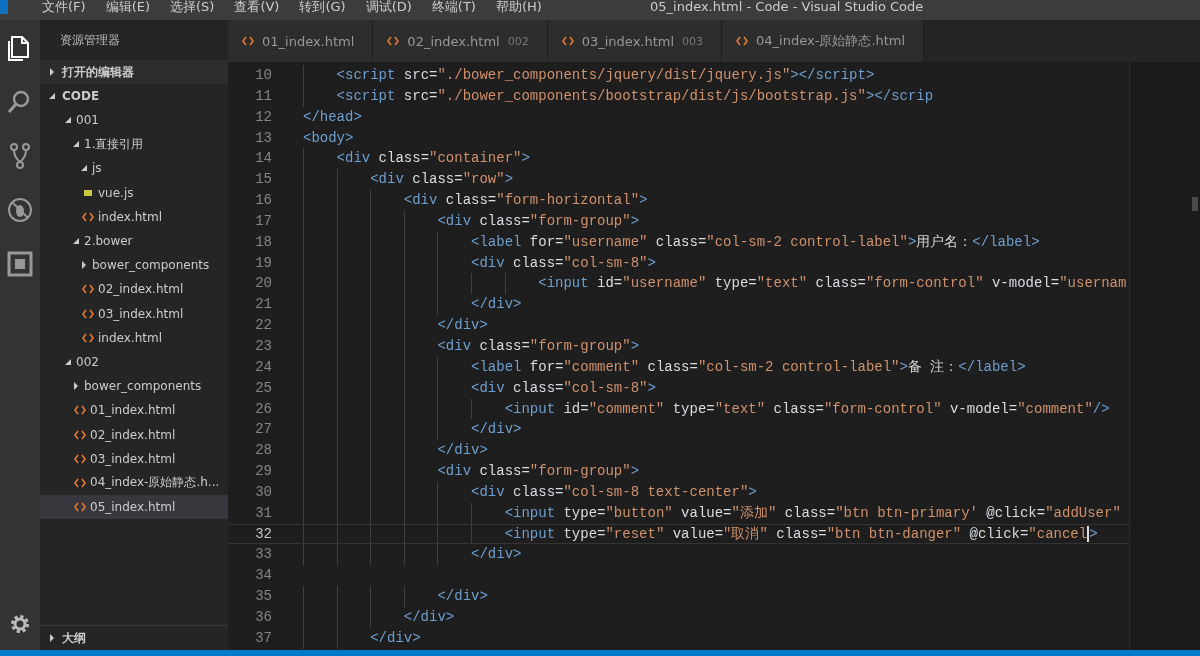 The width and height of the screenshot is (1200, 656). Describe the element at coordinates (263, 284) in the screenshot. I see `line-number: 20` at that location.